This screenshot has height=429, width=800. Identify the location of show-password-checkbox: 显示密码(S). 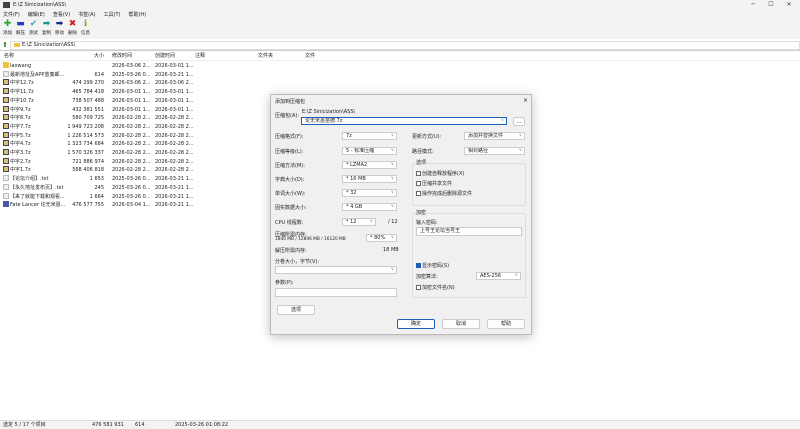
(432, 265).